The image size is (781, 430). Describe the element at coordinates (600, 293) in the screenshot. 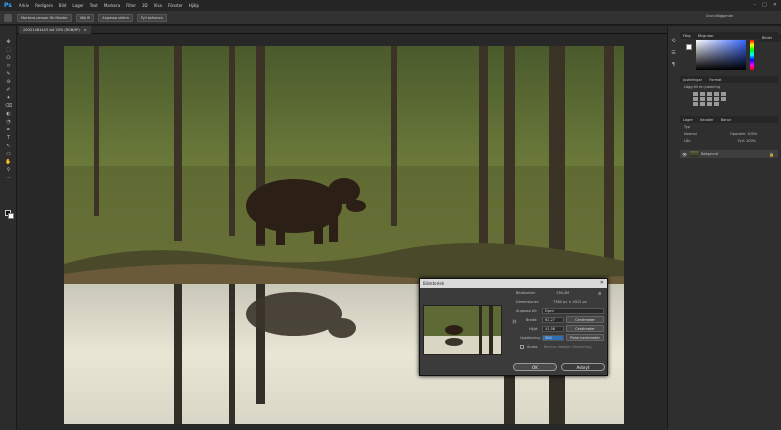

I see `settings-gear-icon: ⚙` at that location.